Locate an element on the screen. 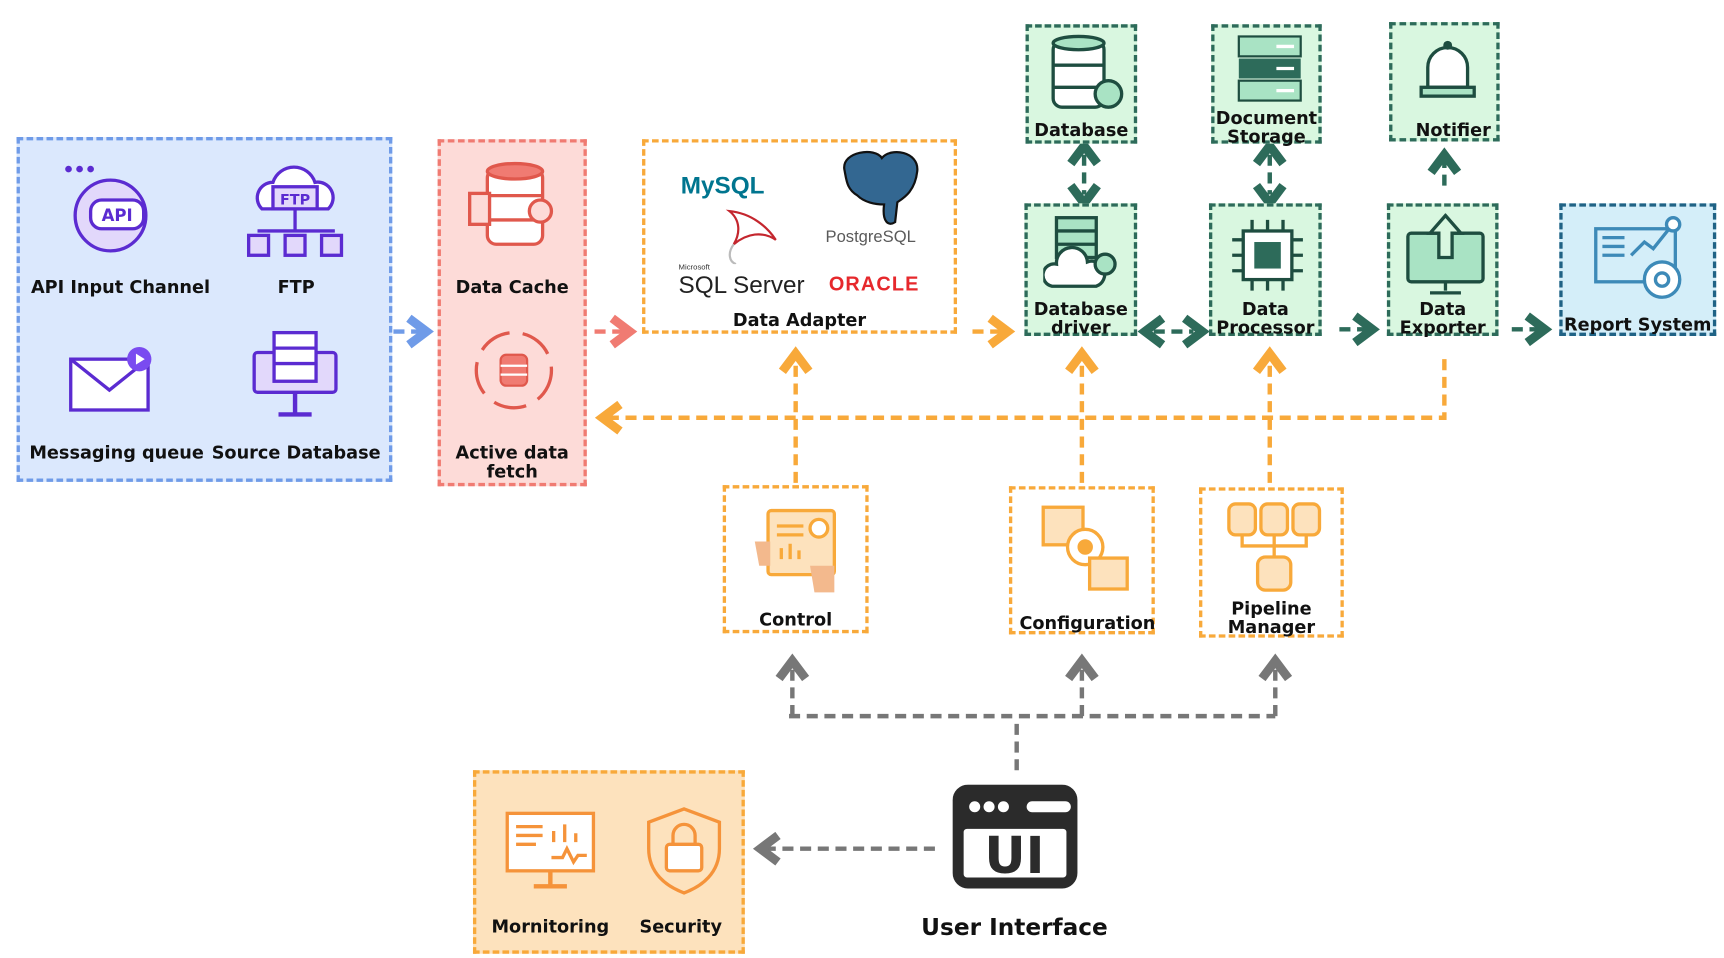 This screenshot has width=1724, height=958. postgresql-logo: PostgreSQL is located at coordinates (871, 237).